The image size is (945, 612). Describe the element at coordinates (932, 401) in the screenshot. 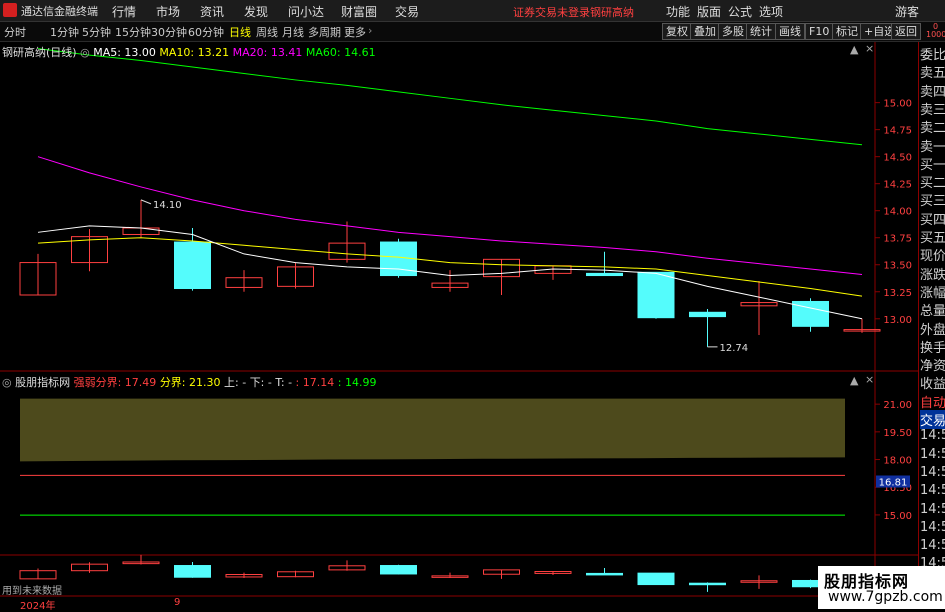

I see `quote-panel-item: 自动` at that location.